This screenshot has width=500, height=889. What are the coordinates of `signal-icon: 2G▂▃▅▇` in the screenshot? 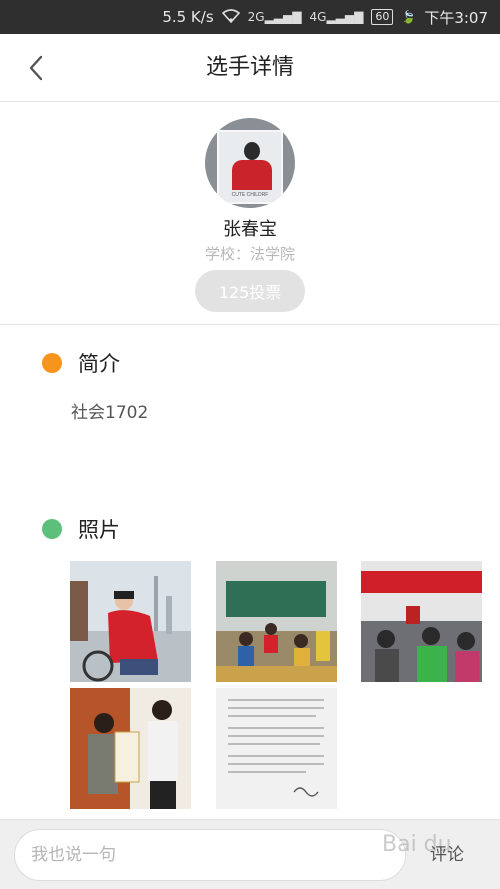 It's located at (274, 17).